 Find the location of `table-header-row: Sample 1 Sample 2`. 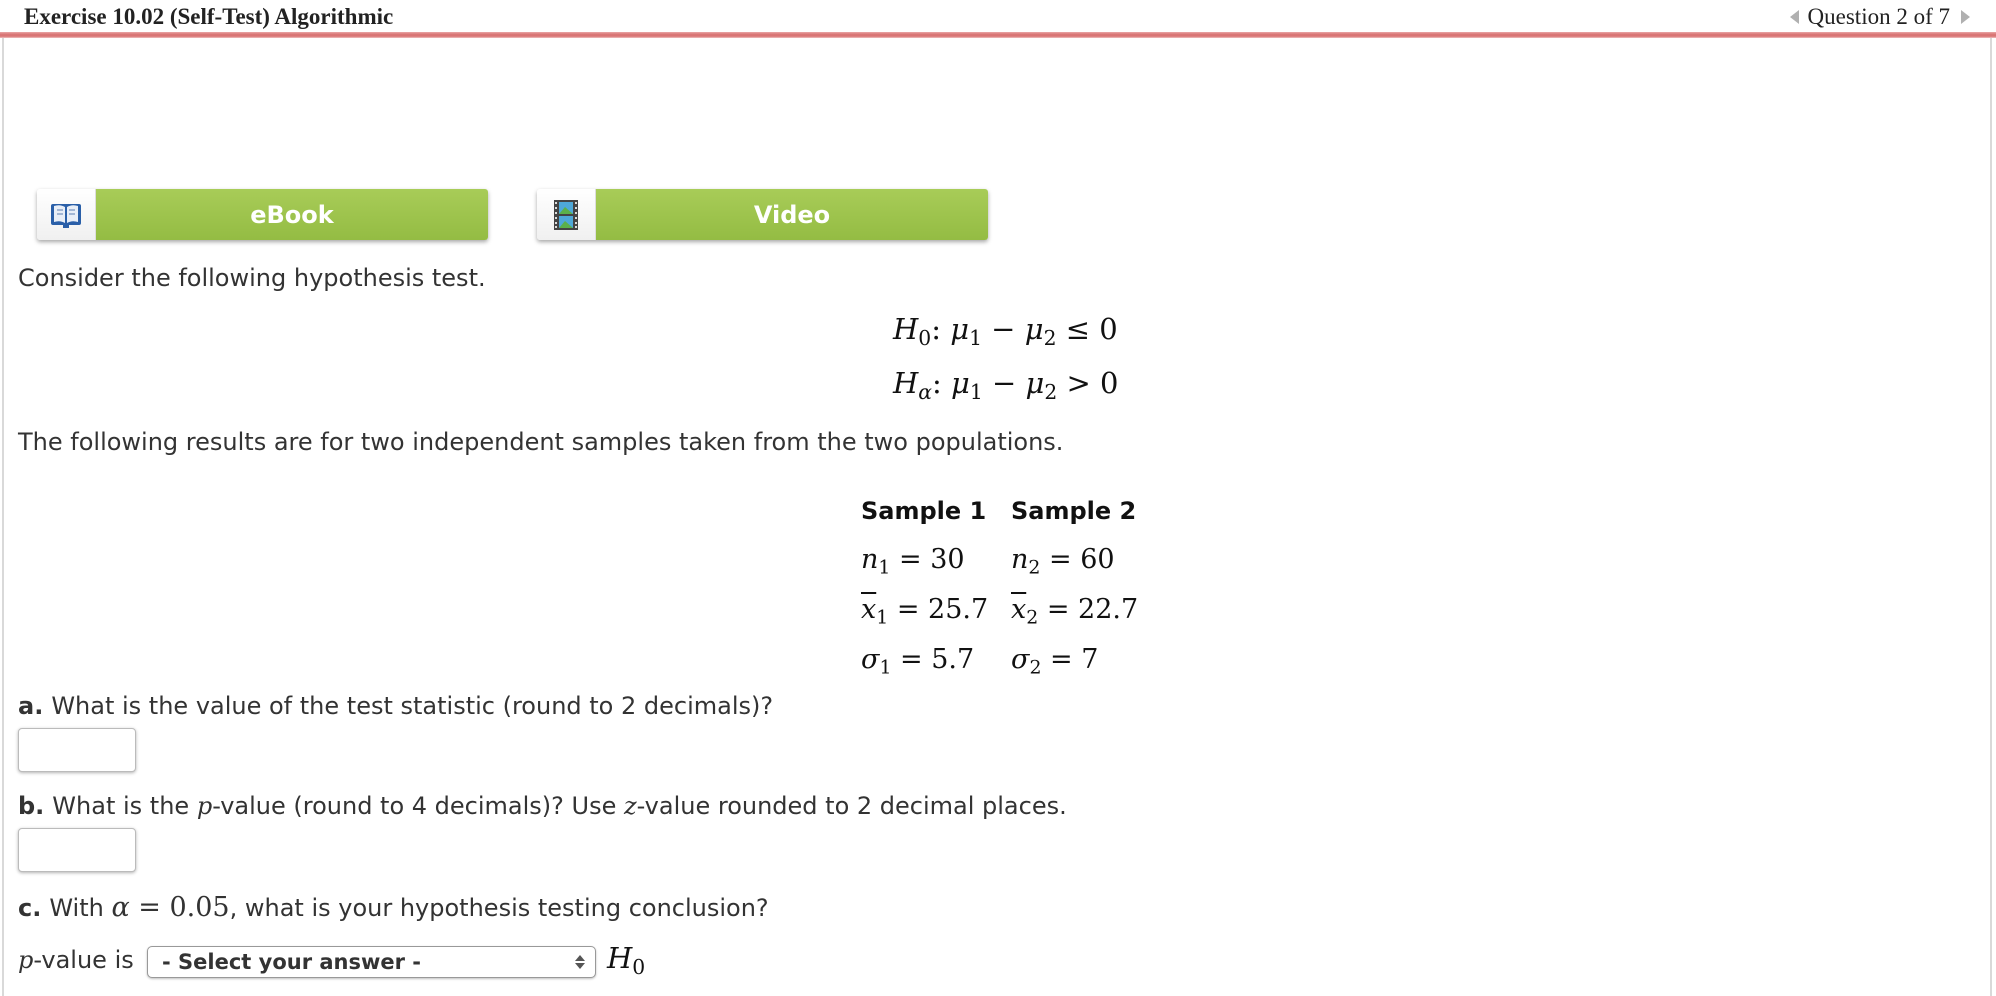

table-header-row: Sample 1 Sample 2 is located at coordinates (999, 511).